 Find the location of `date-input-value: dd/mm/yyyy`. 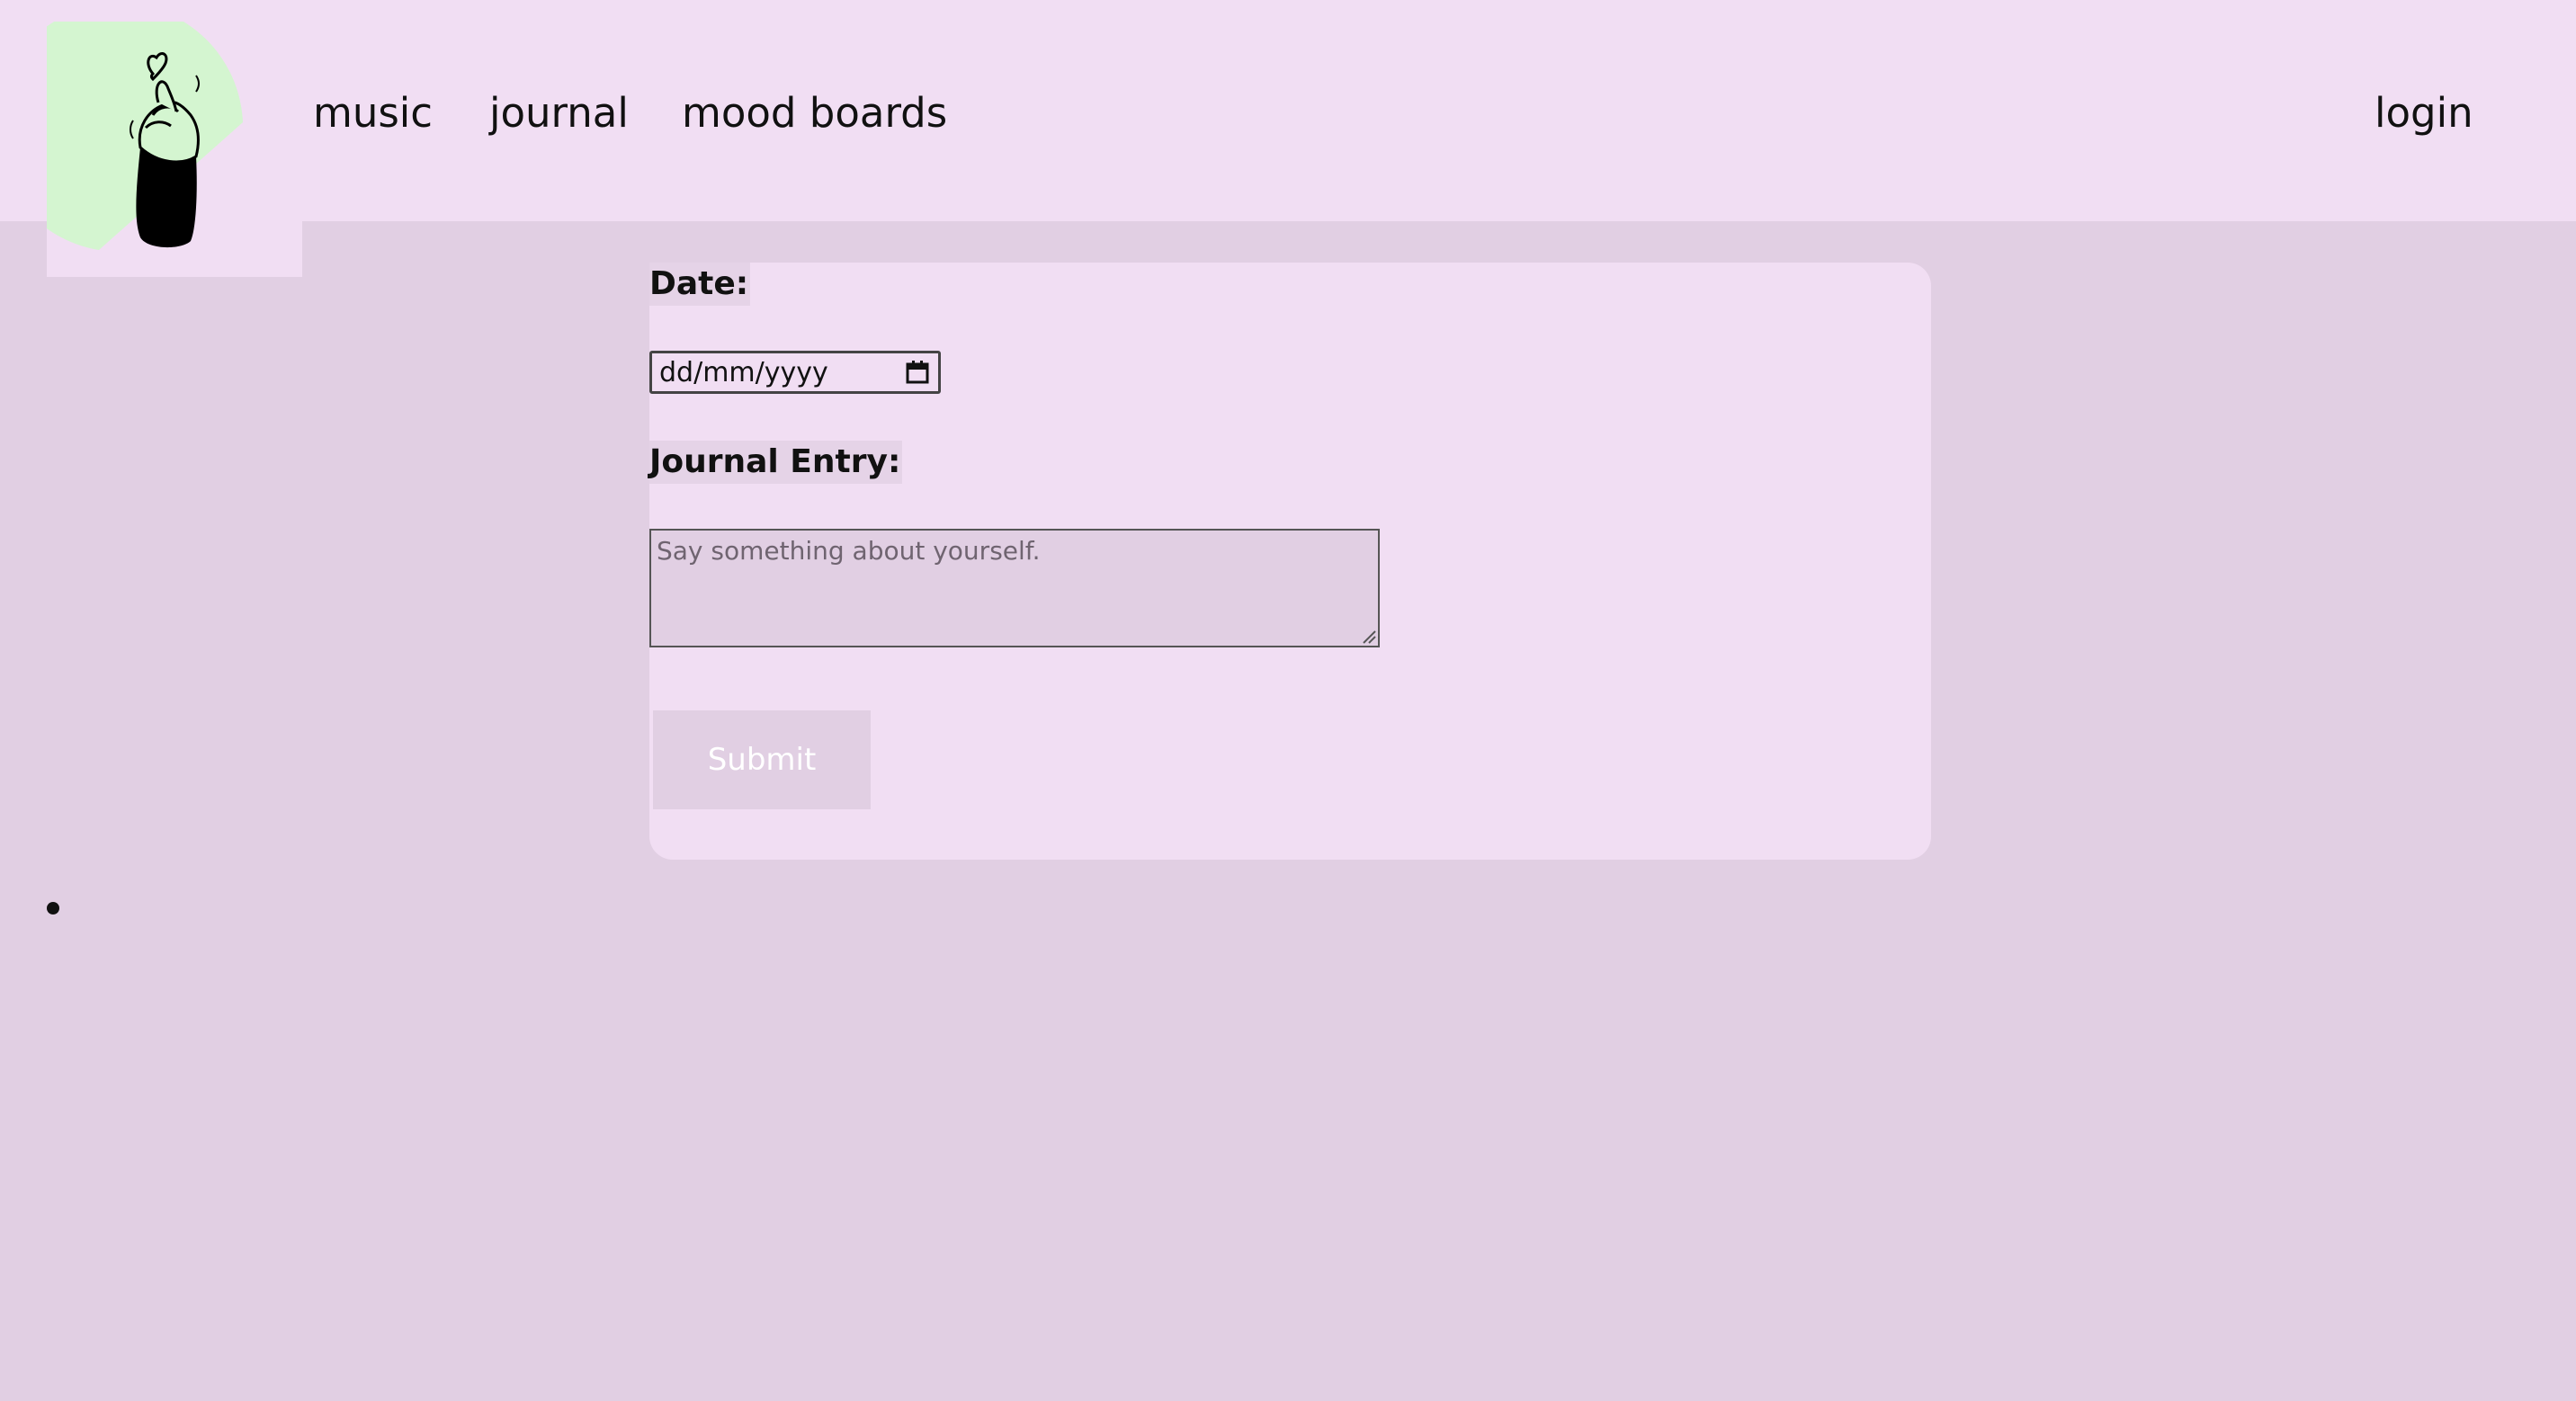

date-input-value: dd/mm/yyyy is located at coordinates (743, 372).